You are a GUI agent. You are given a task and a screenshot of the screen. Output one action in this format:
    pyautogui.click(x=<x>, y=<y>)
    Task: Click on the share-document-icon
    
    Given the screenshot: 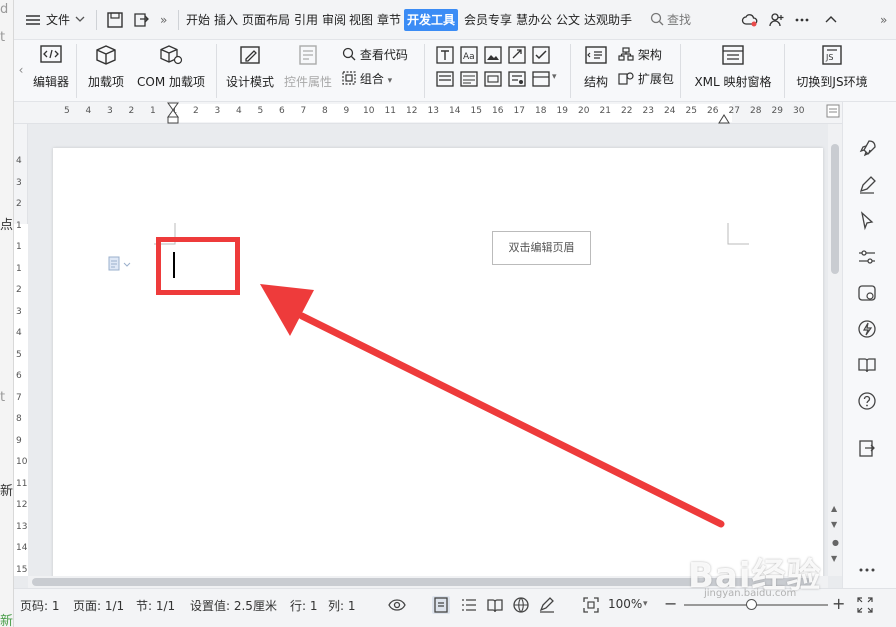 What is the action you would take?
    pyautogui.click(x=867, y=449)
    